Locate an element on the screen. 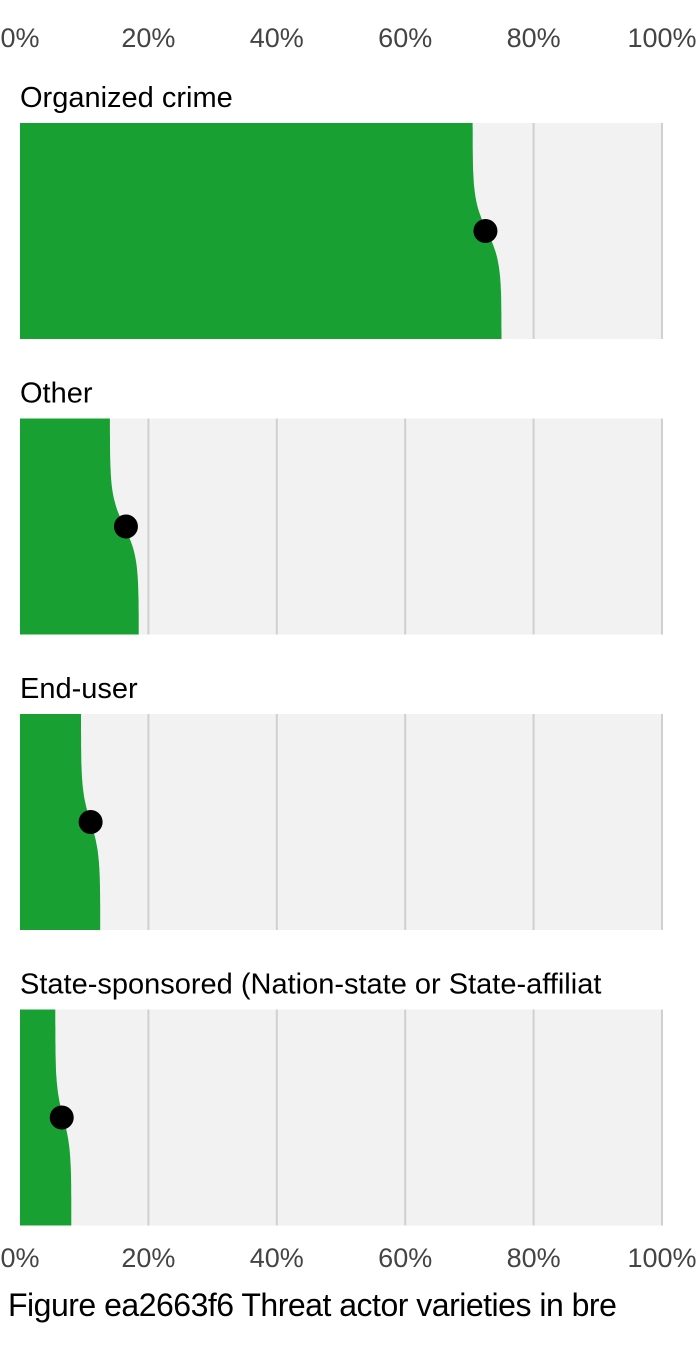  x-tick-label-bottom: 100% is located at coordinates (661, 1258).